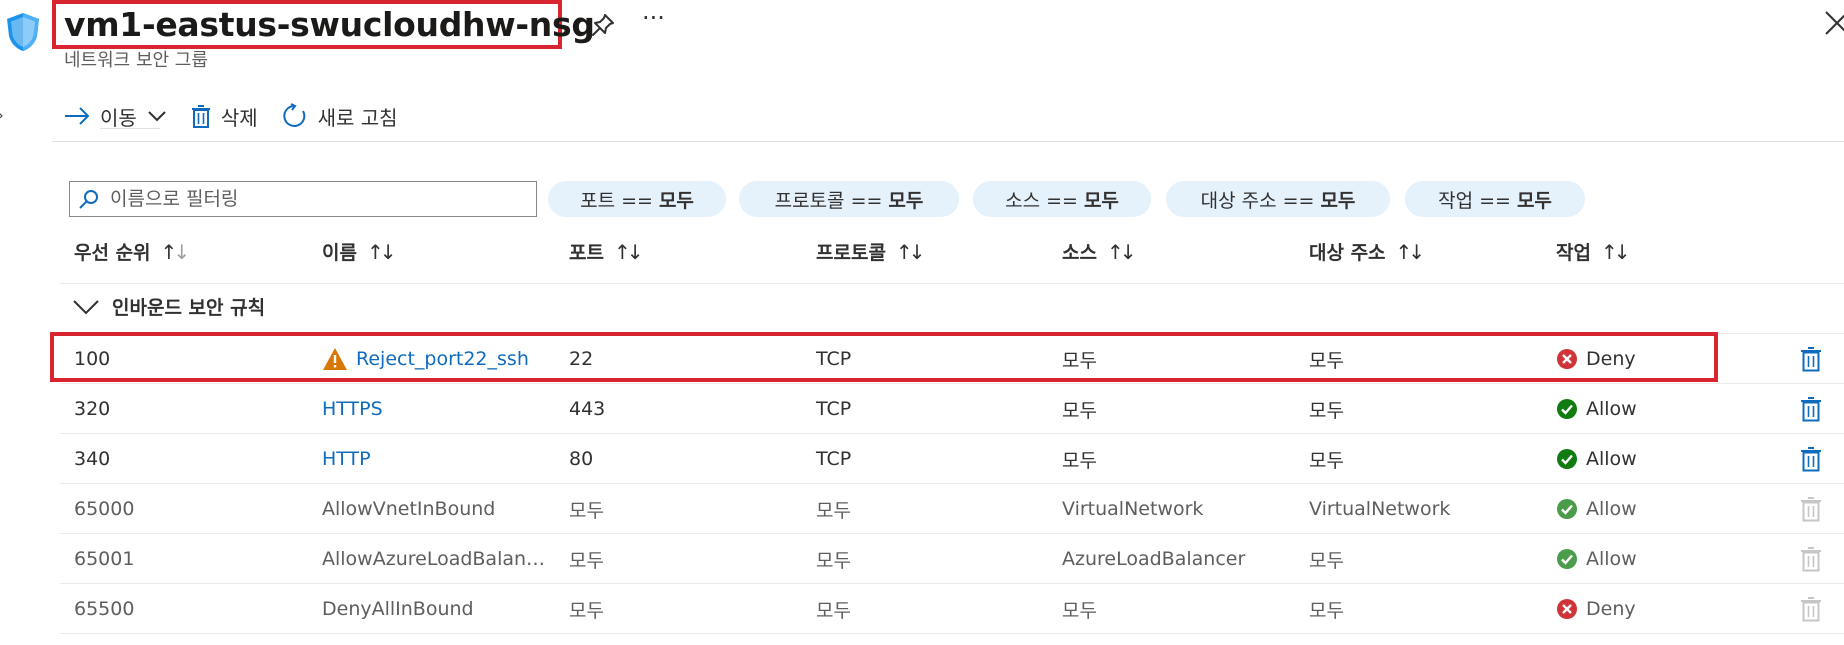 Image resolution: width=1844 pixels, height=645 pixels. Describe the element at coordinates (1573, 253) in the screenshot. I see `column-header-action-label: 작업` at that location.